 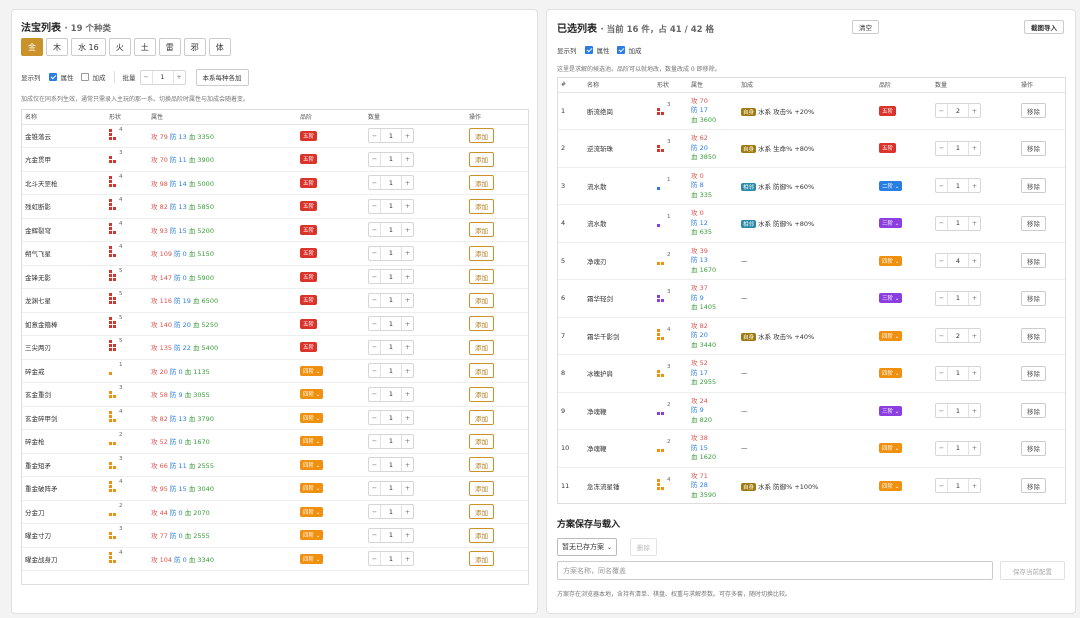 What do you see at coordinates (52, 77) in the screenshot?
I see `attr-checkbox` at bounding box center [52, 77].